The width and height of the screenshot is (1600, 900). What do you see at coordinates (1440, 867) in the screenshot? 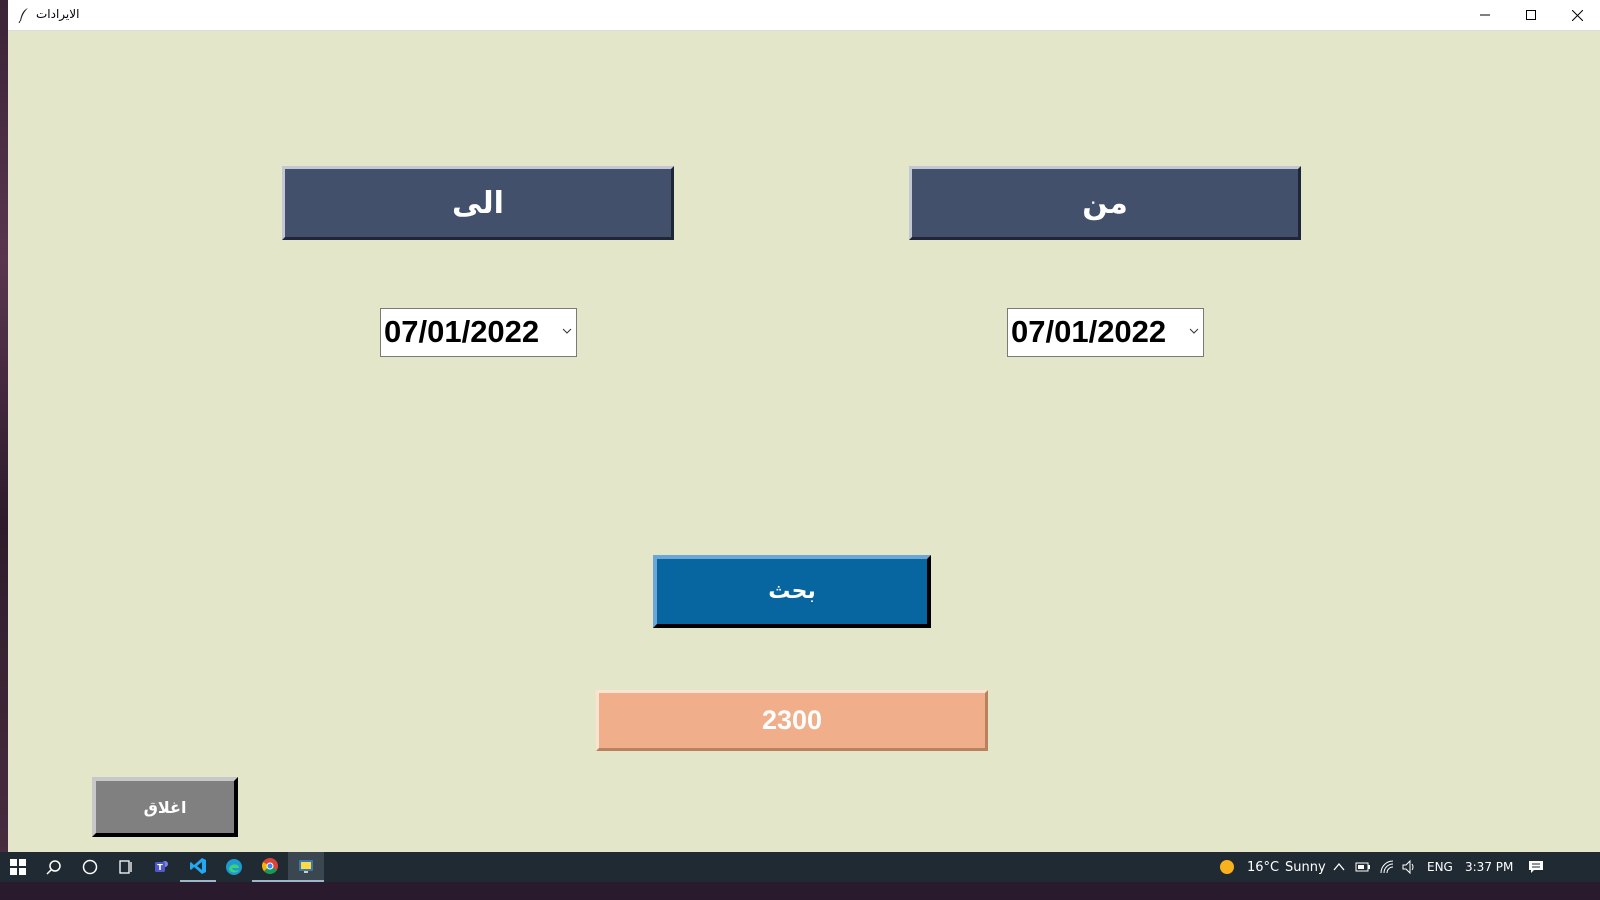
I see `language-indicator: ENG` at bounding box center [1440, 867].